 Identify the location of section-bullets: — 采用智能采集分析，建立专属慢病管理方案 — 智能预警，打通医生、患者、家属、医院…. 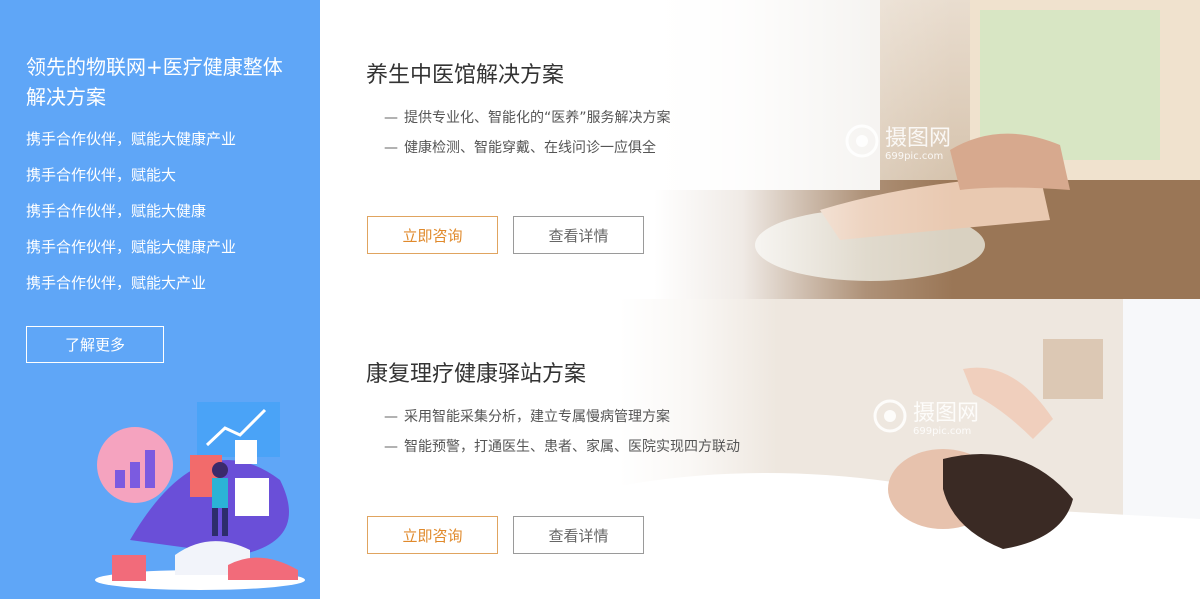
(562, 435).